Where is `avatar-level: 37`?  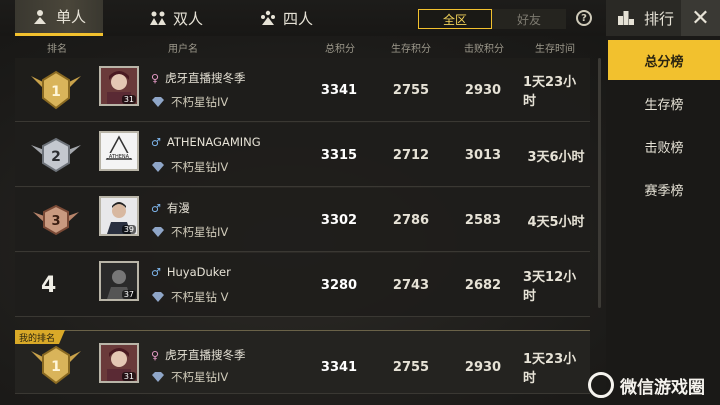
avatar-level: 37 is located at coordinates (128, 294).